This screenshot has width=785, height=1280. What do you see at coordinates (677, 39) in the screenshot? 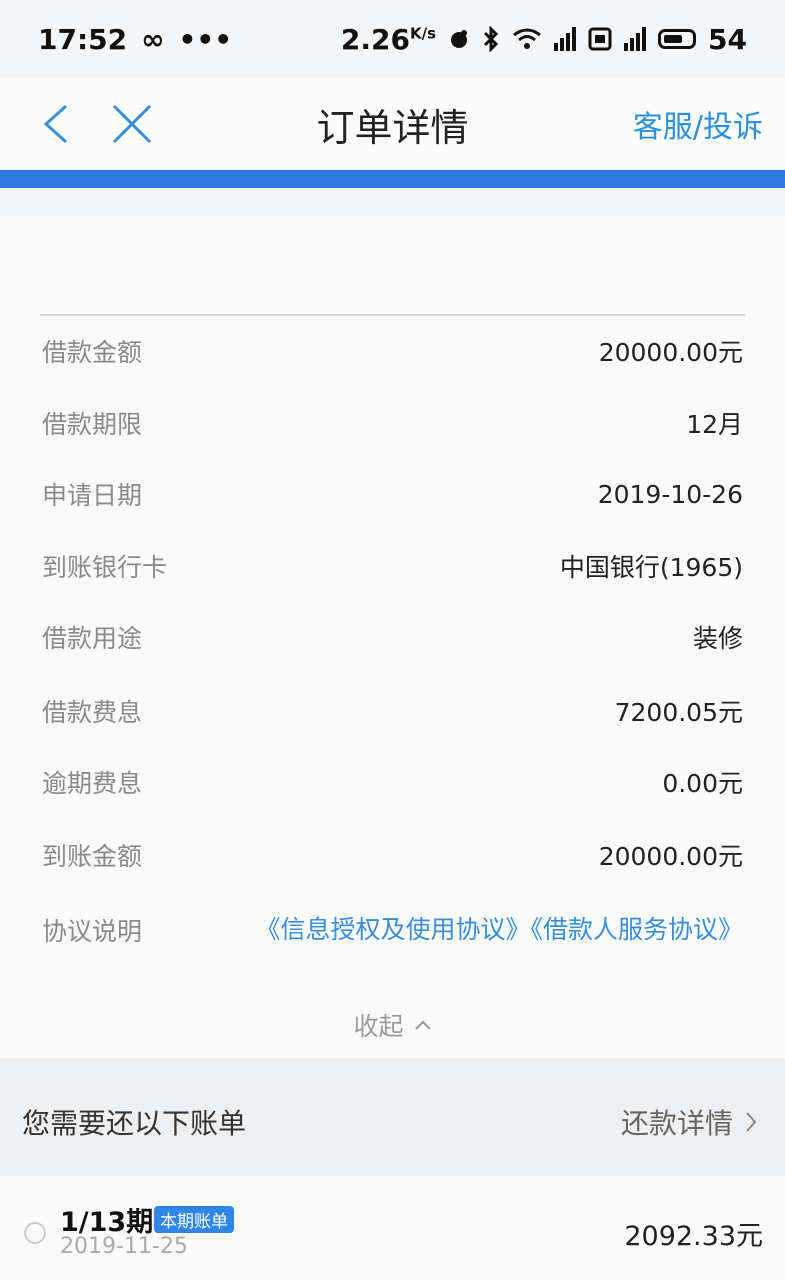
I see `battery-icon` at bounding box center [677, 39].